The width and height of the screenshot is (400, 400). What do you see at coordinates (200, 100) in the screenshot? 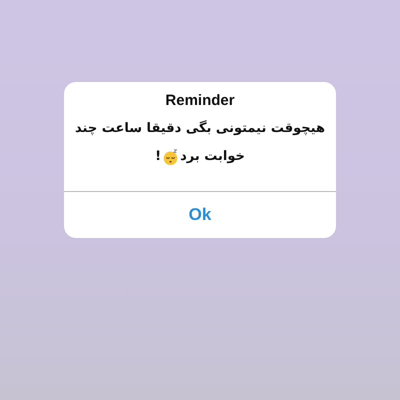
I see `alert-title: Reminder` at bounding box center [200, 100].